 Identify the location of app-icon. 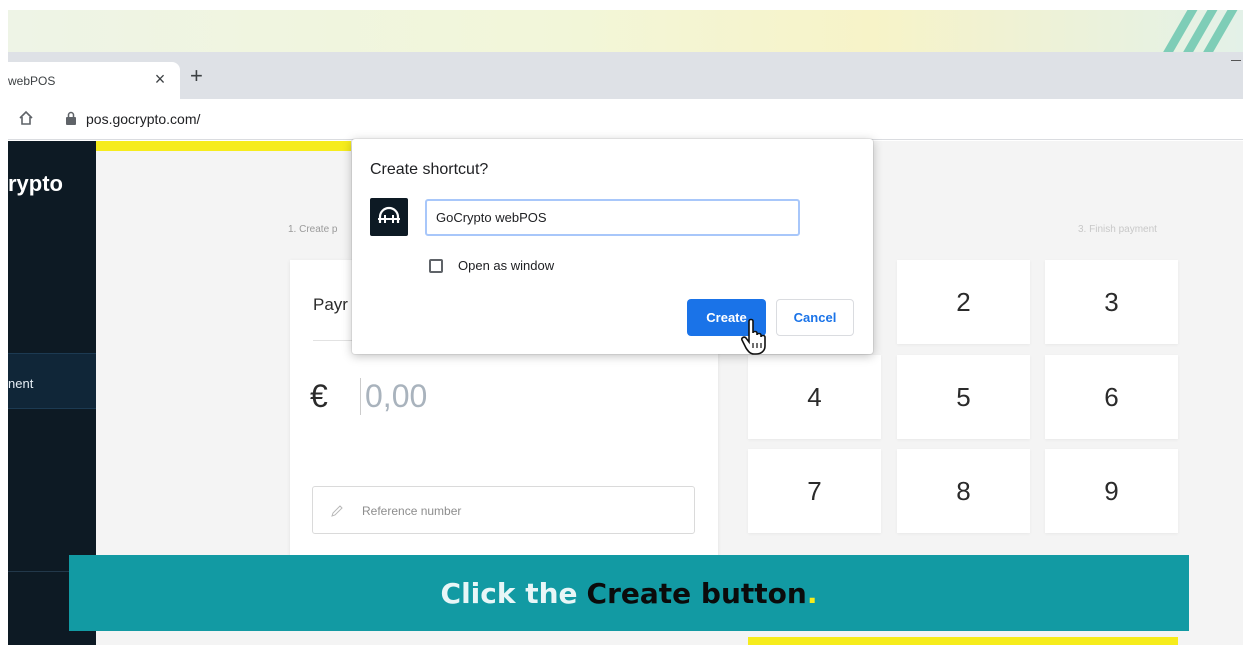
(389, 217).